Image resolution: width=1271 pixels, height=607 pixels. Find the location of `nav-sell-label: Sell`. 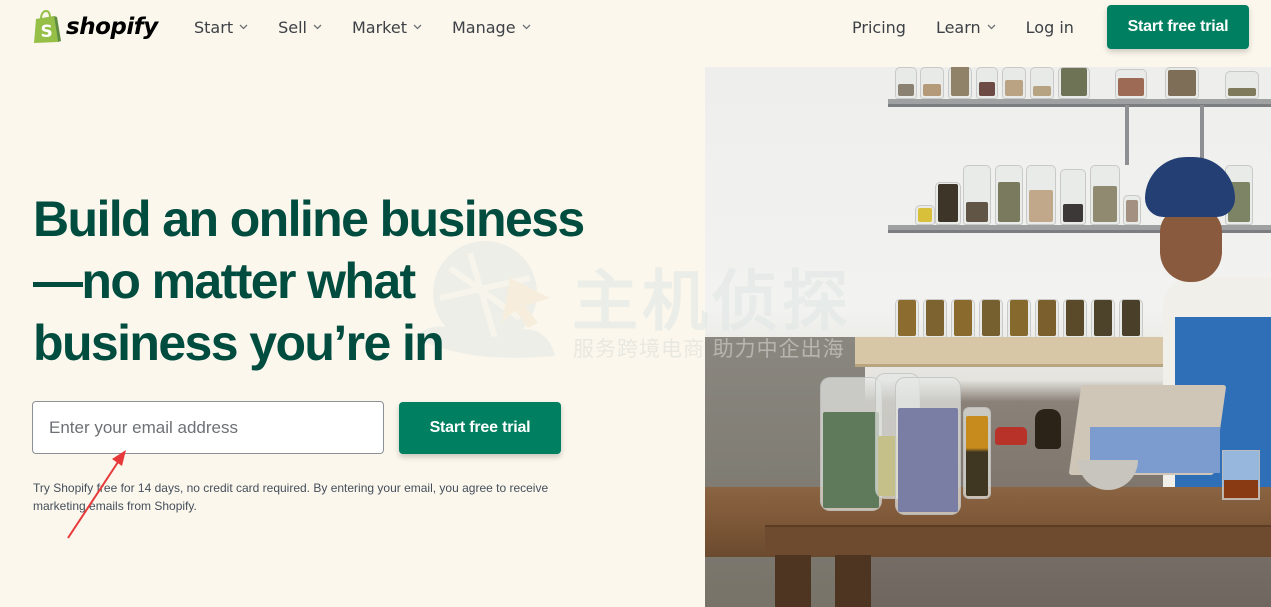

nav-sell-label: Sell is located at coordinates (292, 27).